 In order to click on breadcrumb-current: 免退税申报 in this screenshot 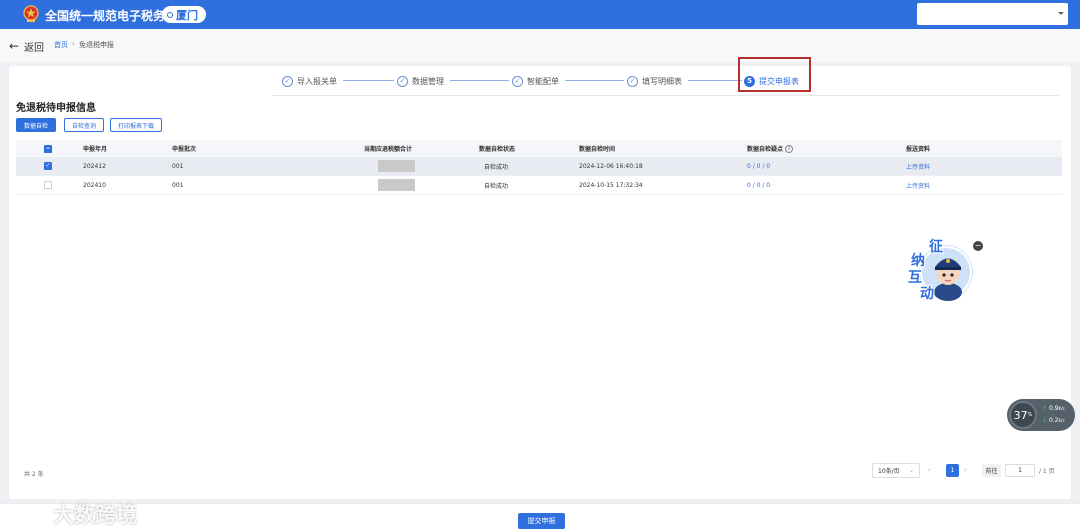, I will do `click(96, 45)`.